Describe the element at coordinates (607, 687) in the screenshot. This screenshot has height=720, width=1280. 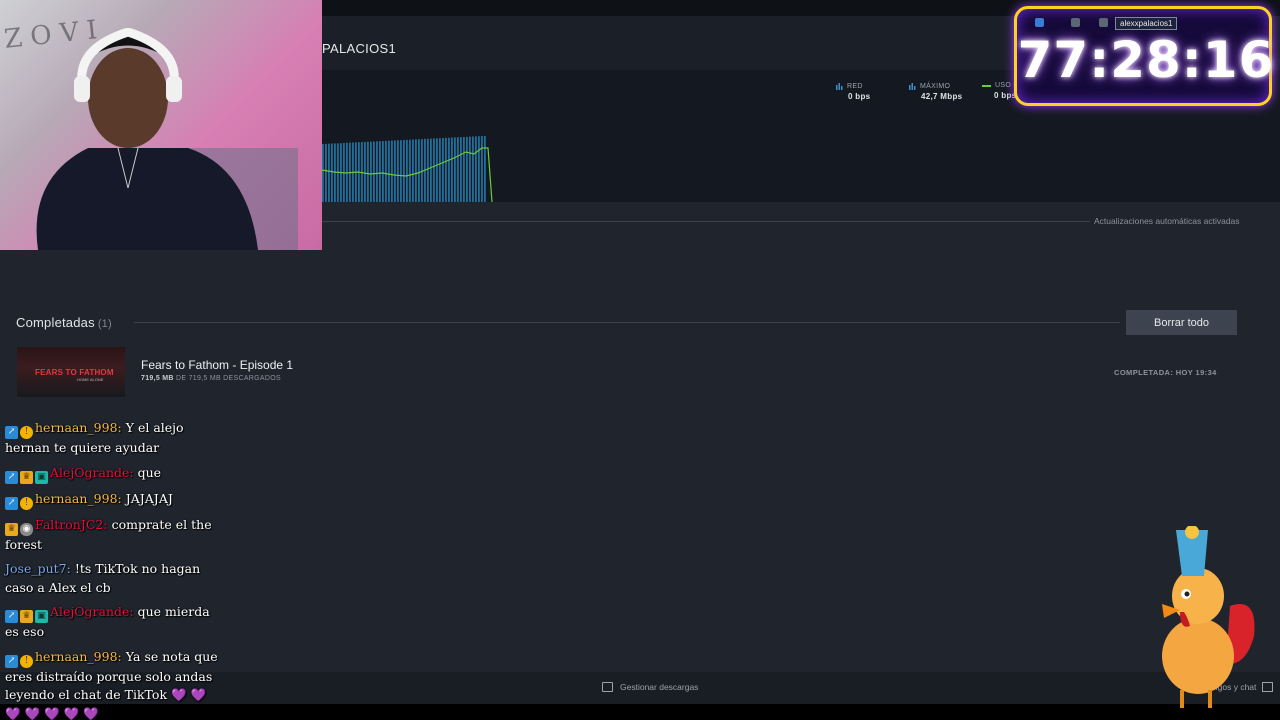
I see `download-icon` at that location.